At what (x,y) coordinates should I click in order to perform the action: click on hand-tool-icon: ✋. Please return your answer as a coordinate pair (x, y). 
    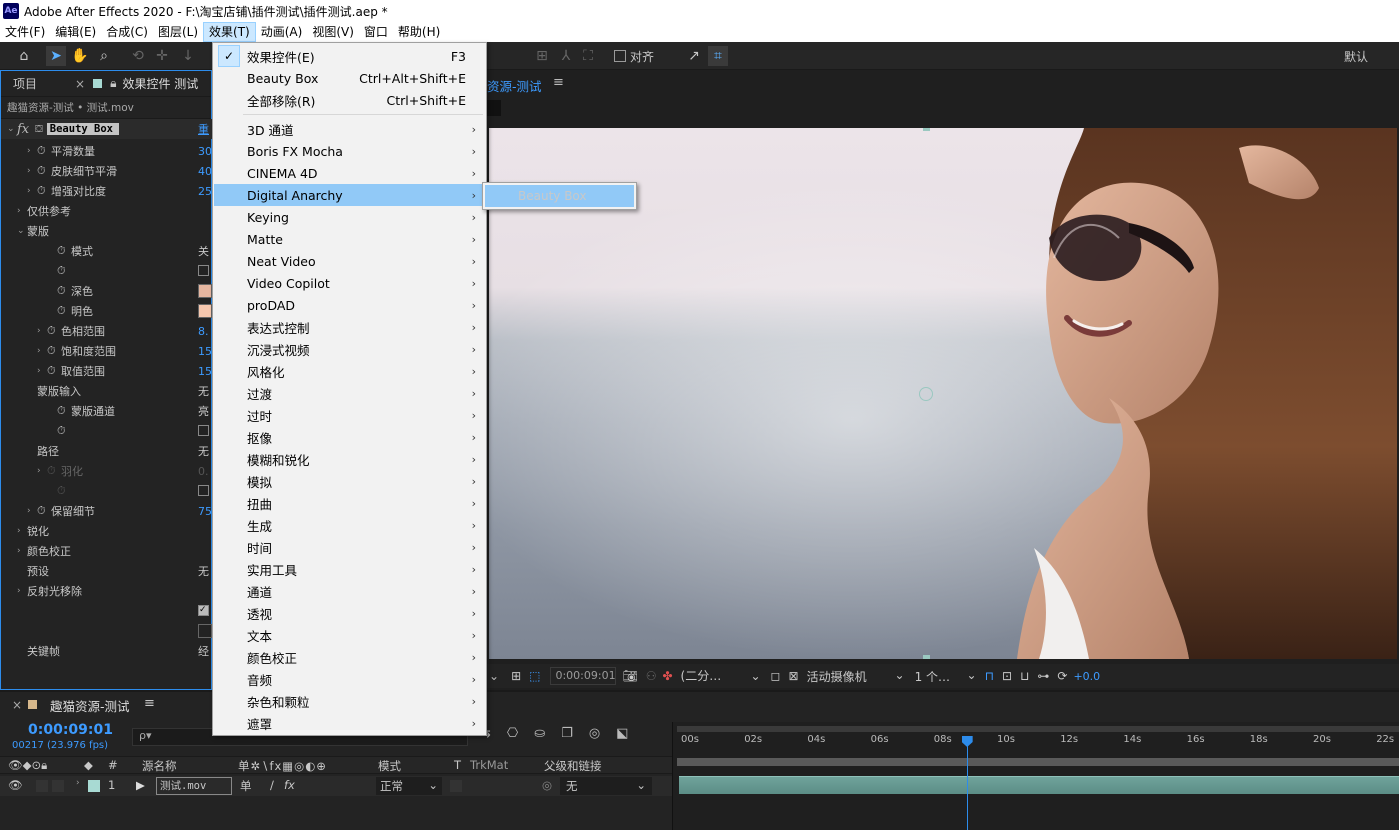
    Looking at the image, I should click on (80, 56).